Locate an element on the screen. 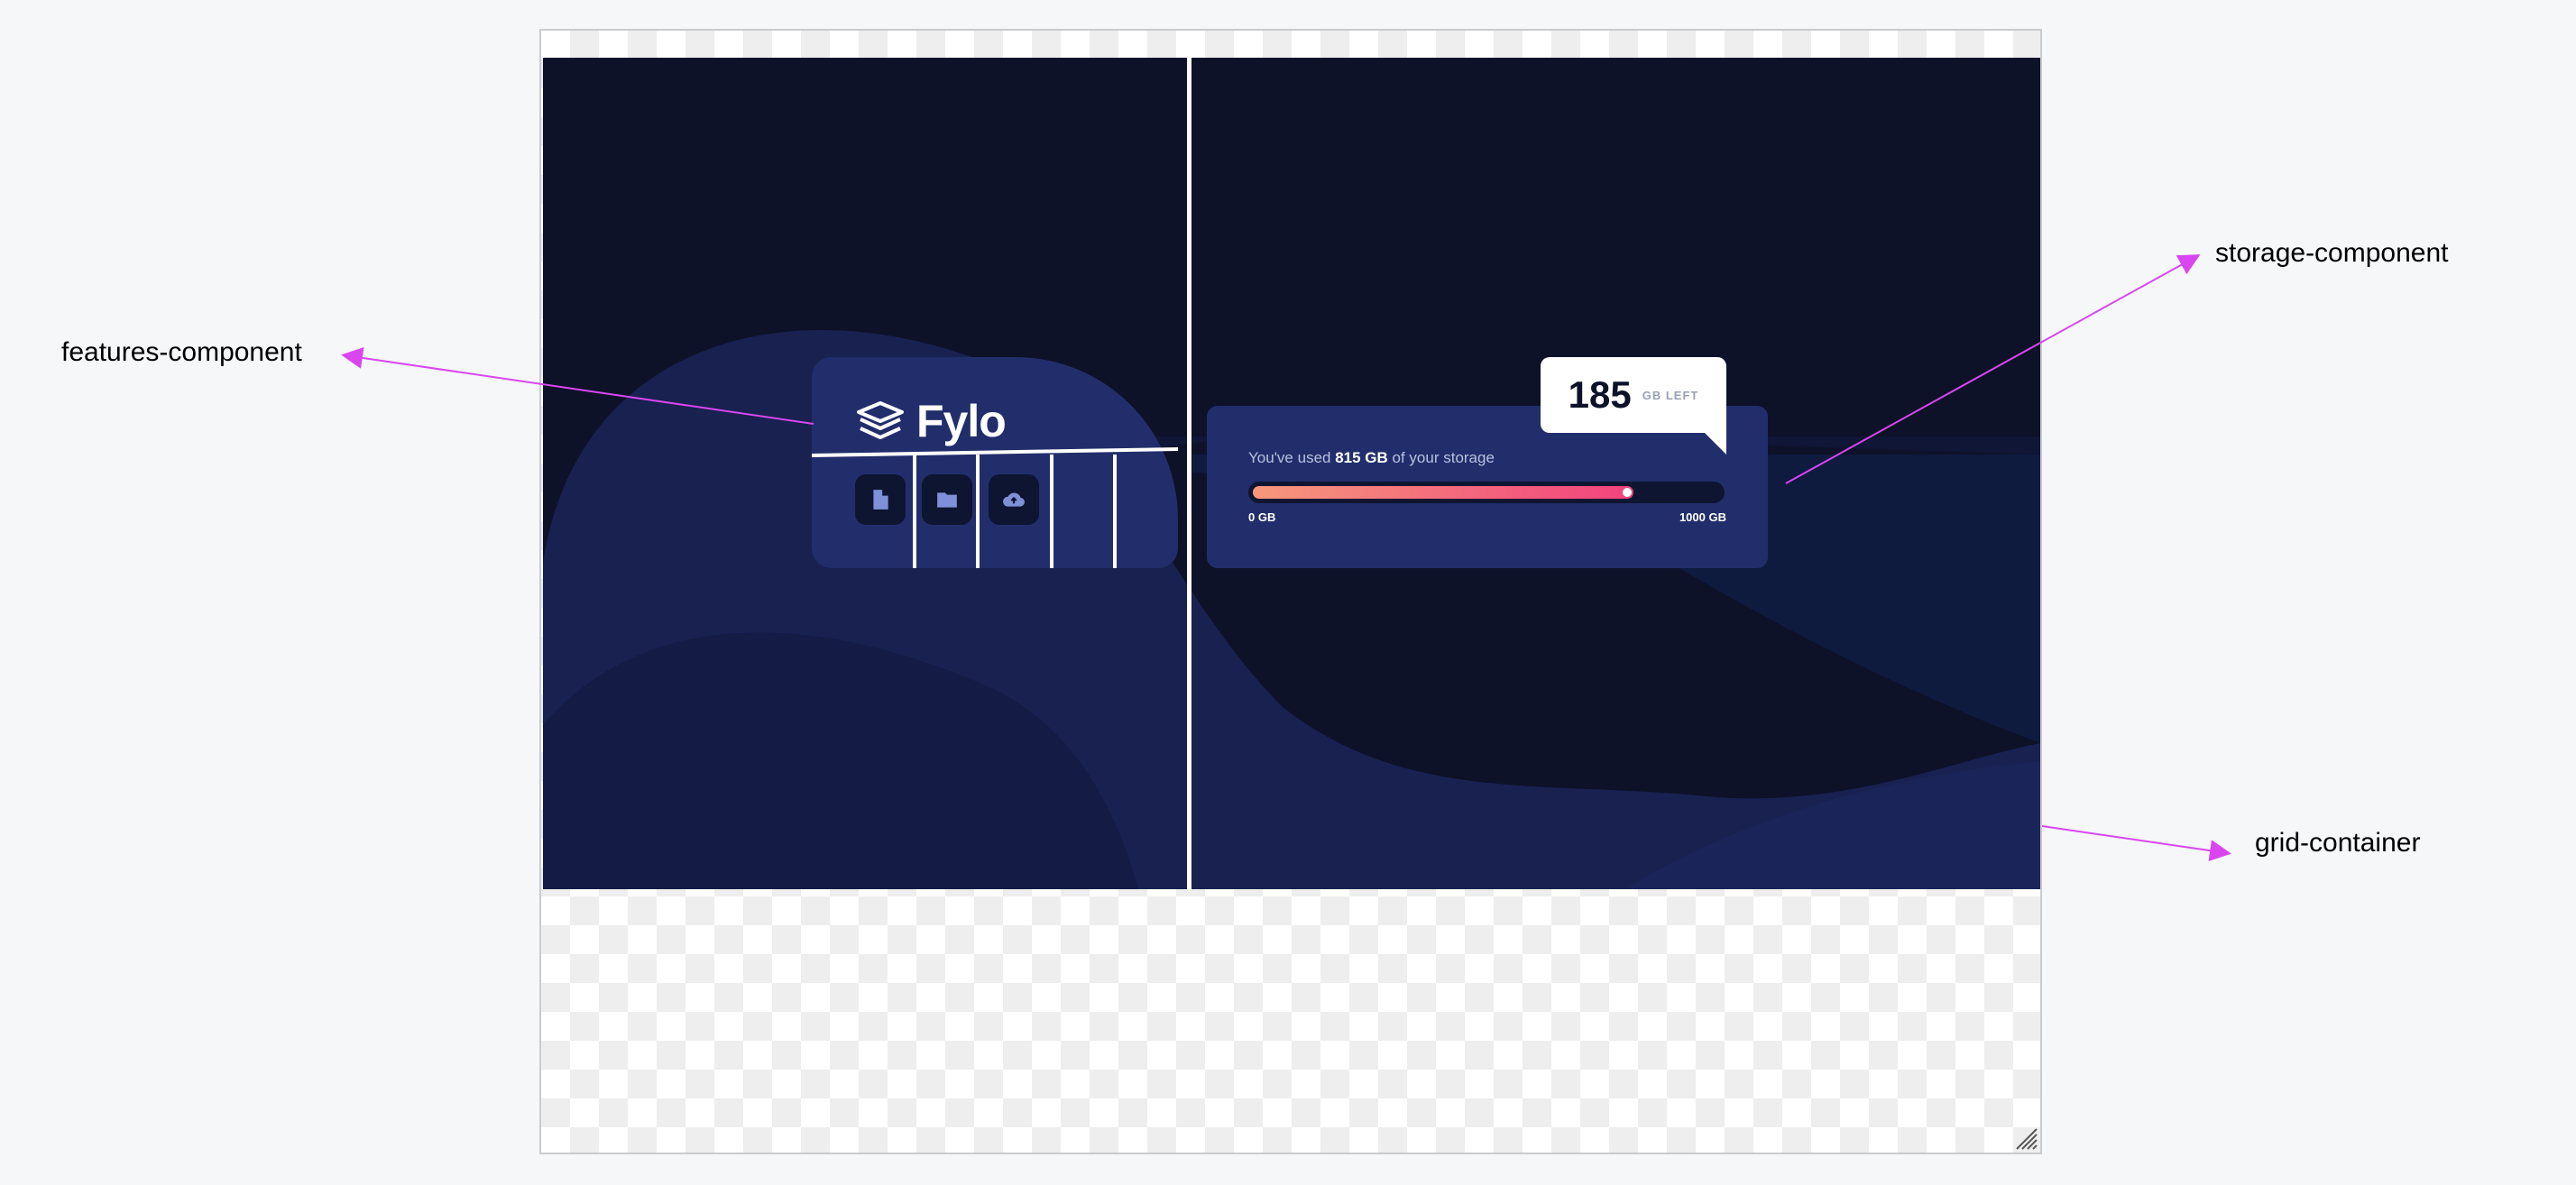 Image resolution: width=2576 pixels, height=1185 pixels. upload-folder-button is located at coordinates (947, 499).